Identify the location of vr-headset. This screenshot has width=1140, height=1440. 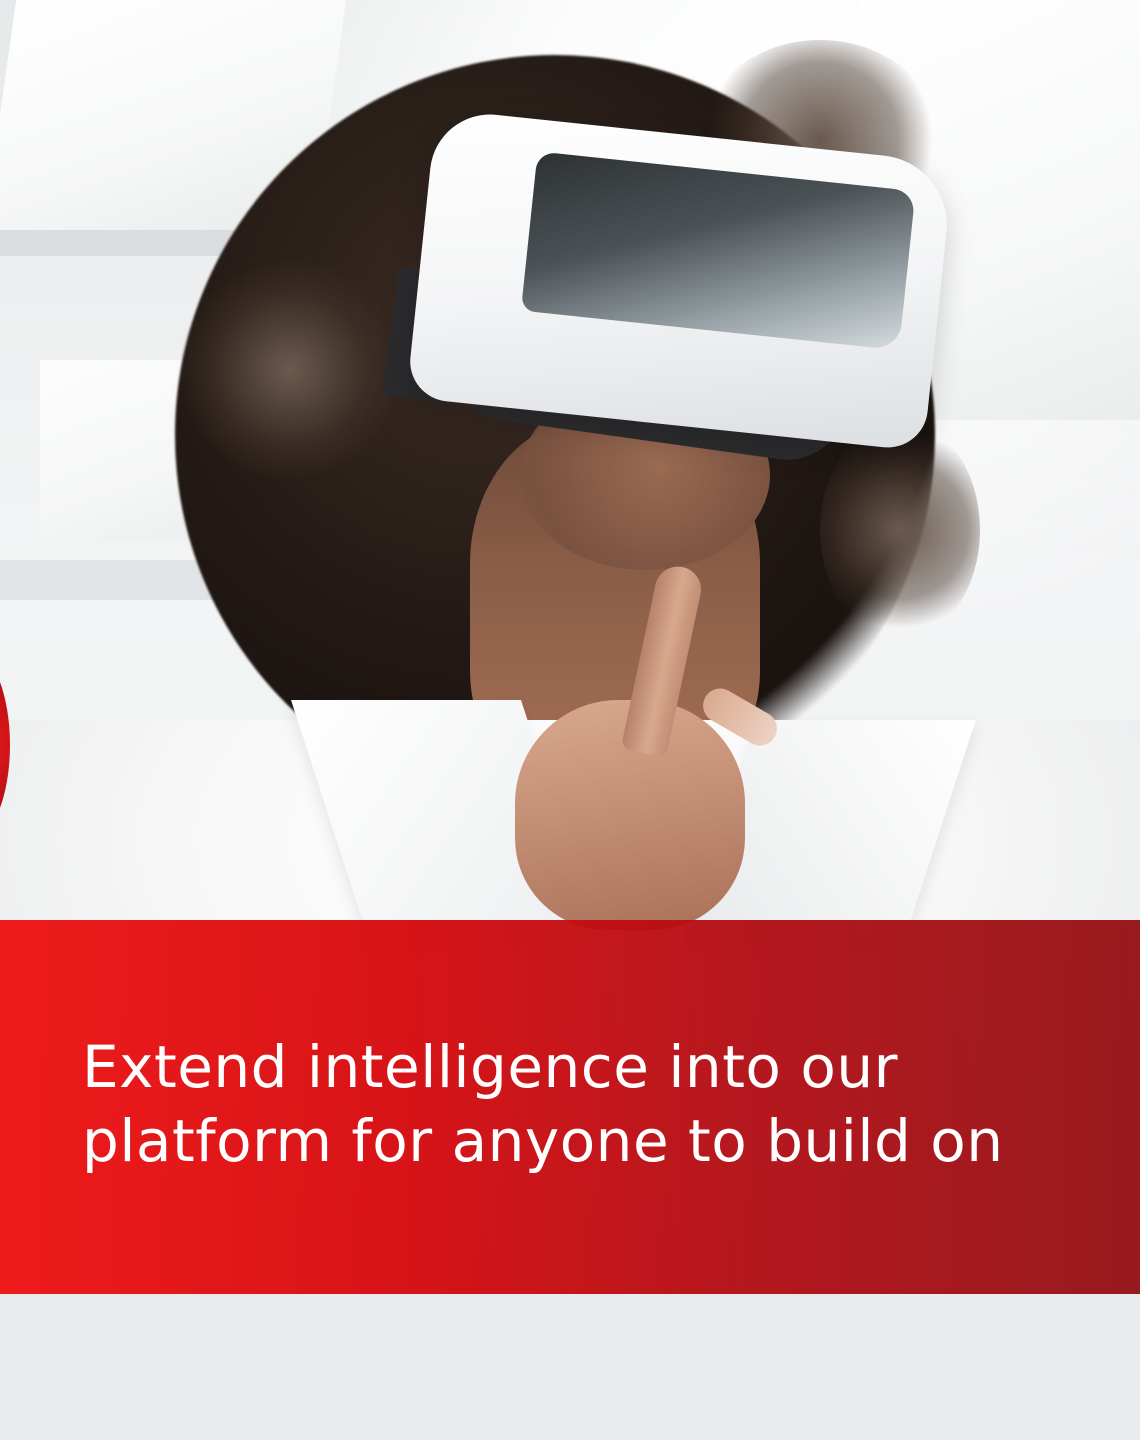
(680, 280).